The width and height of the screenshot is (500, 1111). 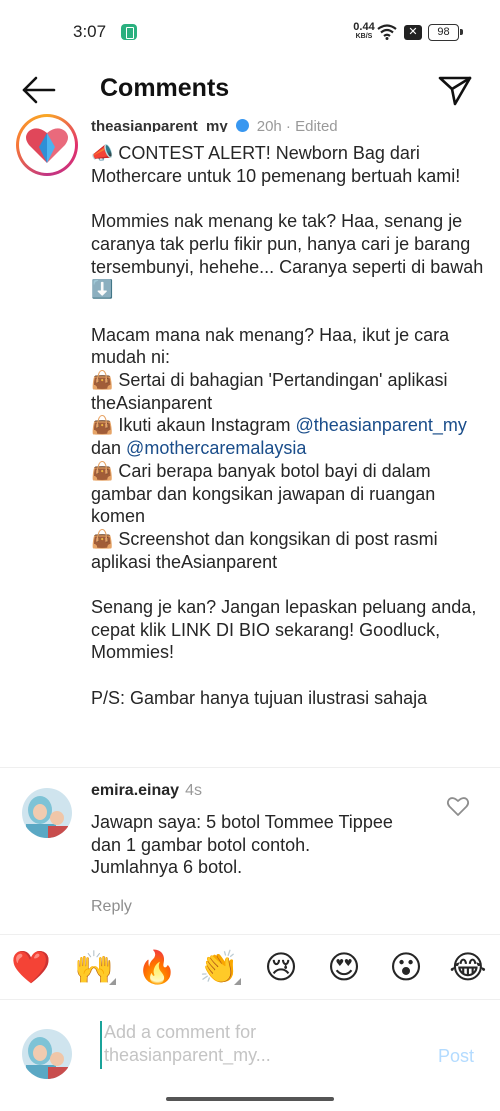 What do you see at coordinates (364, 36) in the screenshot?
I see `network-speed-unit: KB/S` at bounding box center [364, 36].